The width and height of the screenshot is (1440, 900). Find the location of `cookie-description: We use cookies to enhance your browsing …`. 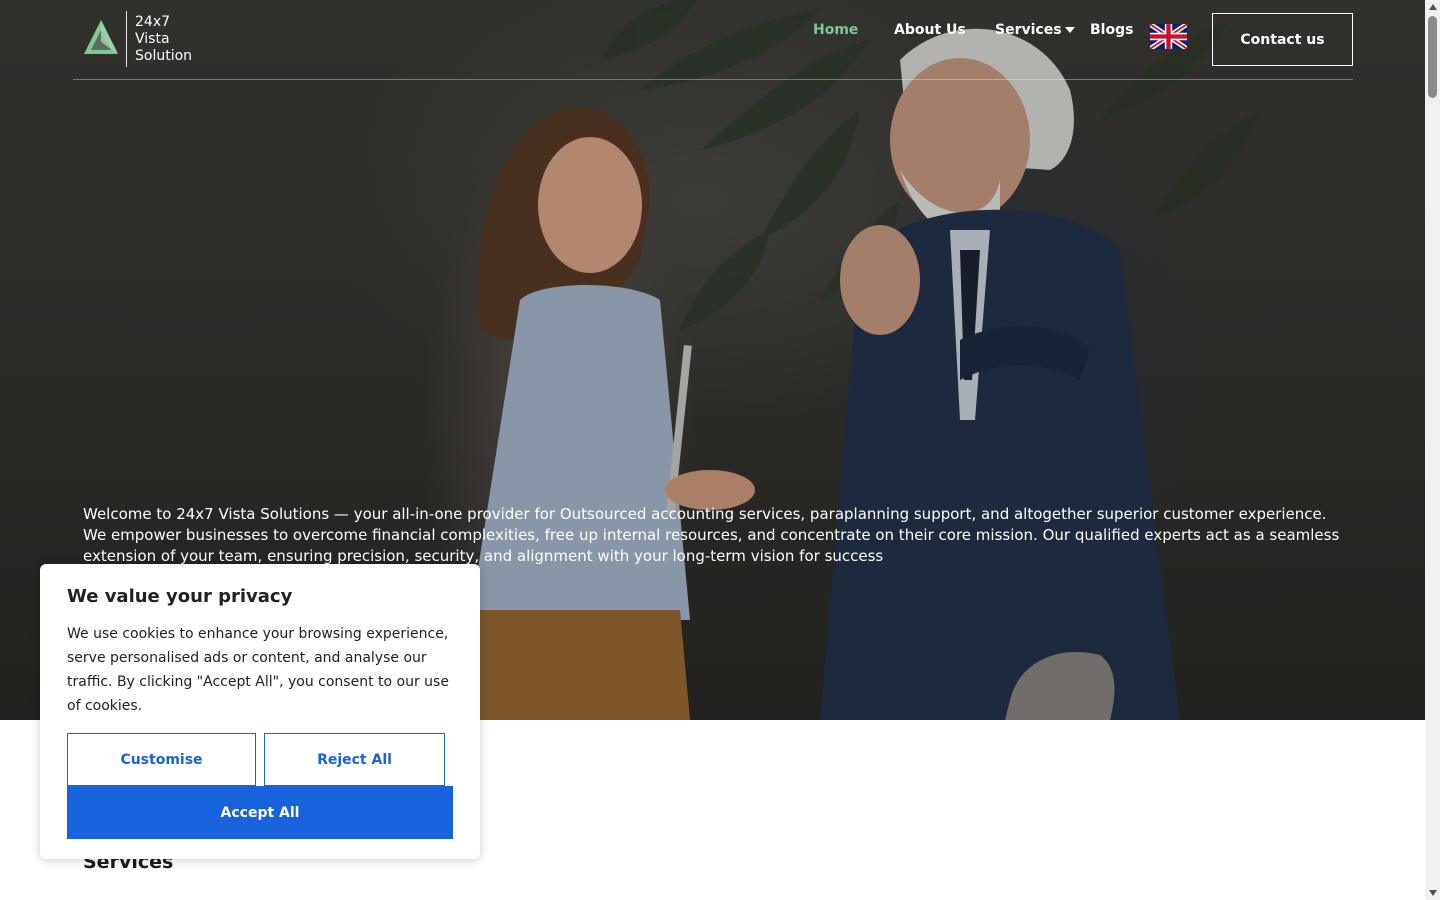

cookie-description: We use cookies to enhance your browsing … is located at coordinates (258, 670).